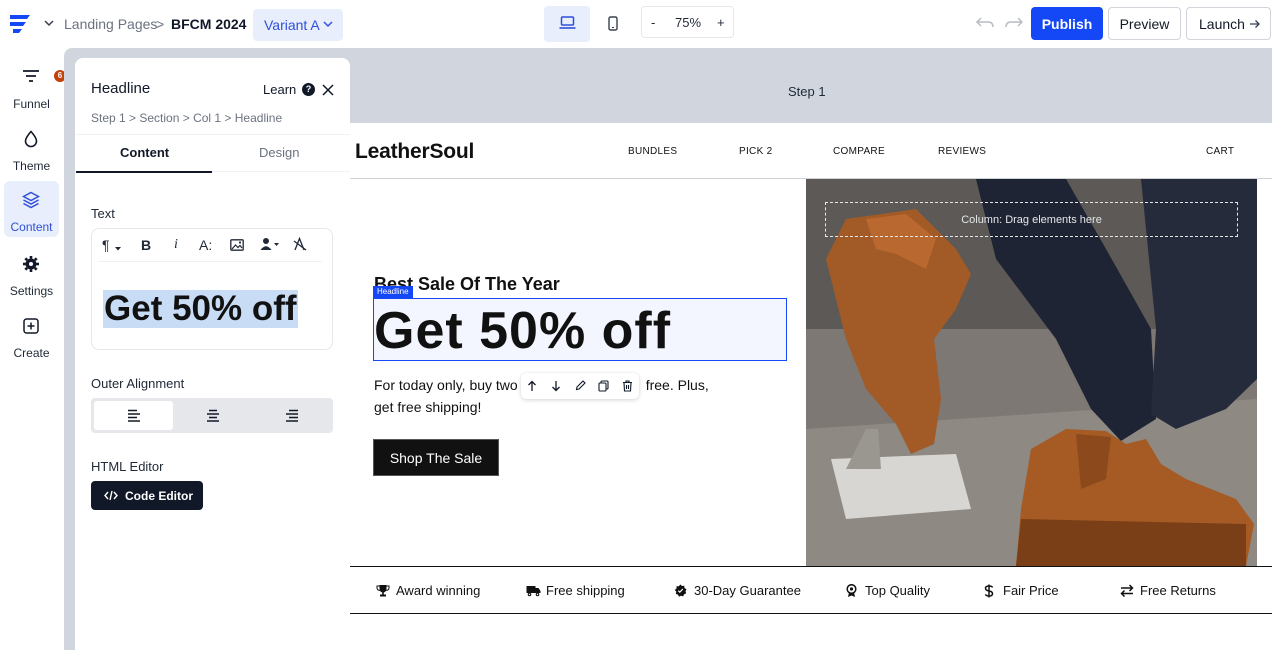 The width and height of the screenshot is (1280, 650). What do you see at coordinates (31, 104) in the screenshot?
I see `rail-item-label: Funnel` at bounding box center [31, 104].